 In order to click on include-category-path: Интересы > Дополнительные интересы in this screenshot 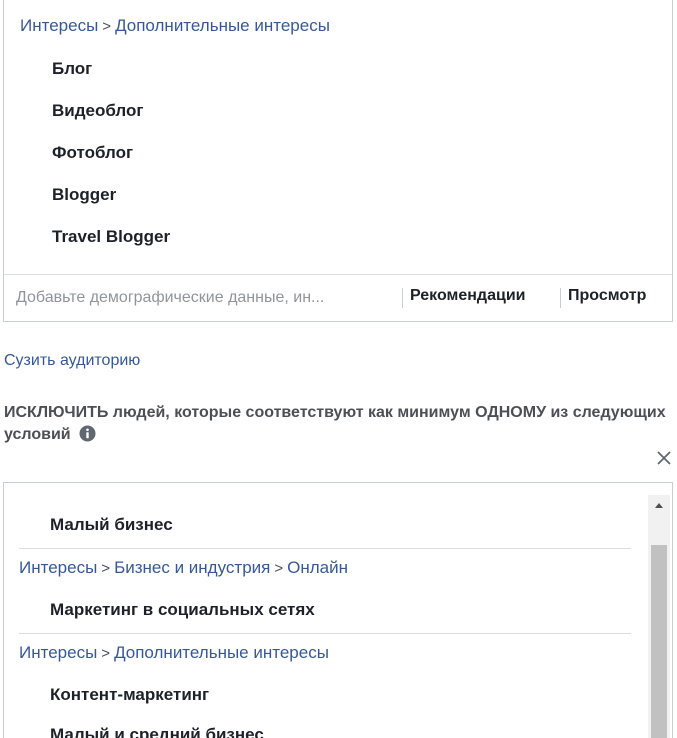, I will do `click(175, 26)`.